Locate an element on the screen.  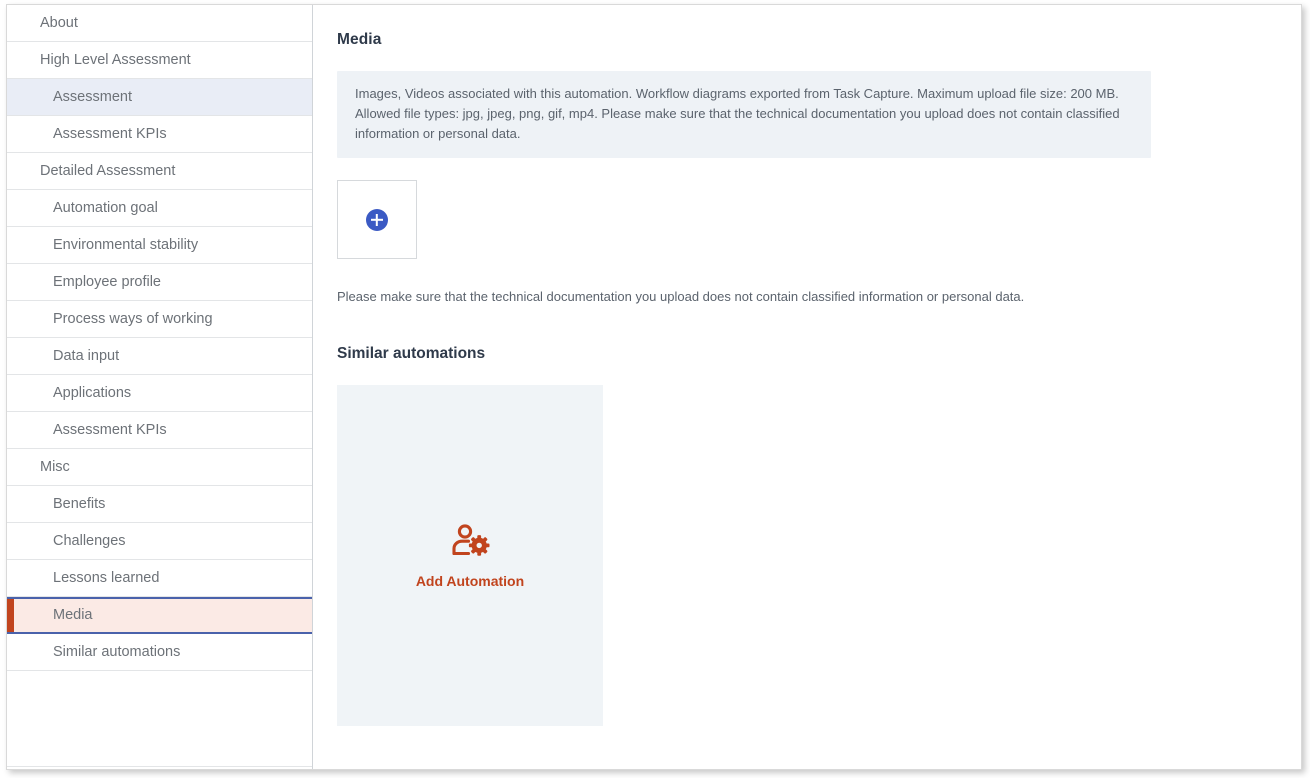
plus-circle-icon is located at coordinates (377, 219).